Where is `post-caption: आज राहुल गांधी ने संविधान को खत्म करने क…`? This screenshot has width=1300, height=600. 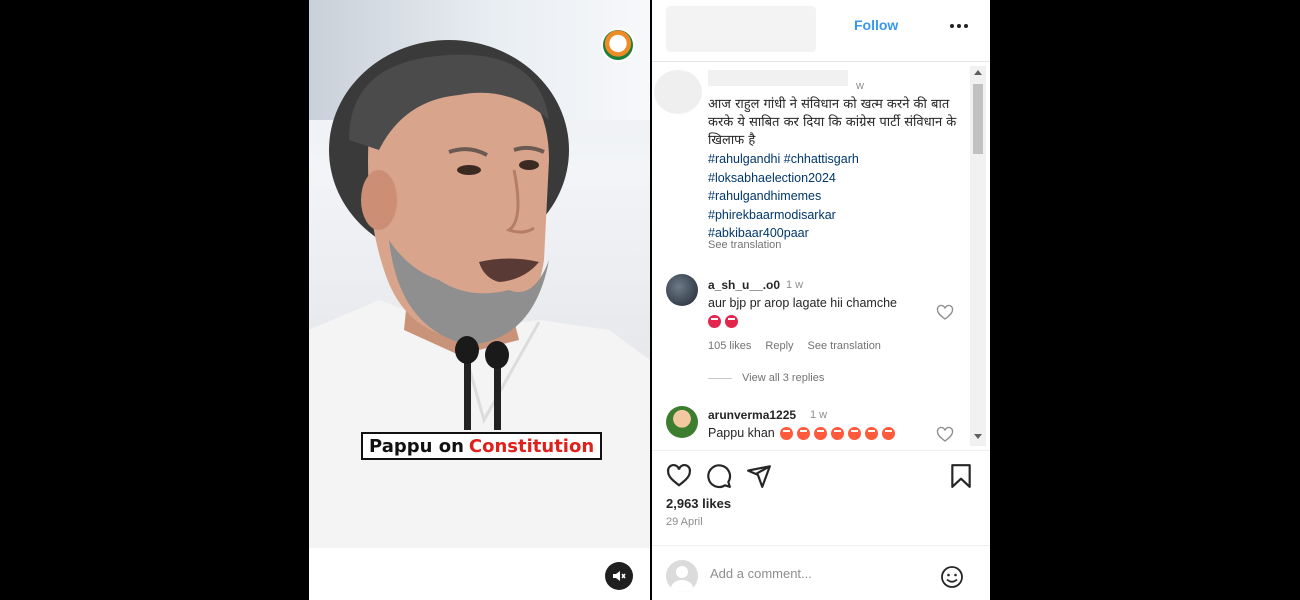 post-caption: आज राहुल गांधी ने संविधान को खत्म करने क… is located at coordinates (832, 122).